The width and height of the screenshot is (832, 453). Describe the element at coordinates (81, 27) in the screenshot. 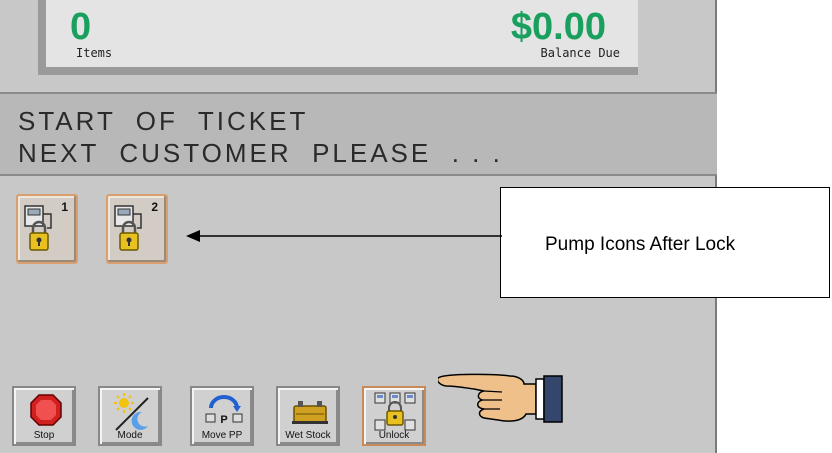

I see `items-count: 0` at that location.